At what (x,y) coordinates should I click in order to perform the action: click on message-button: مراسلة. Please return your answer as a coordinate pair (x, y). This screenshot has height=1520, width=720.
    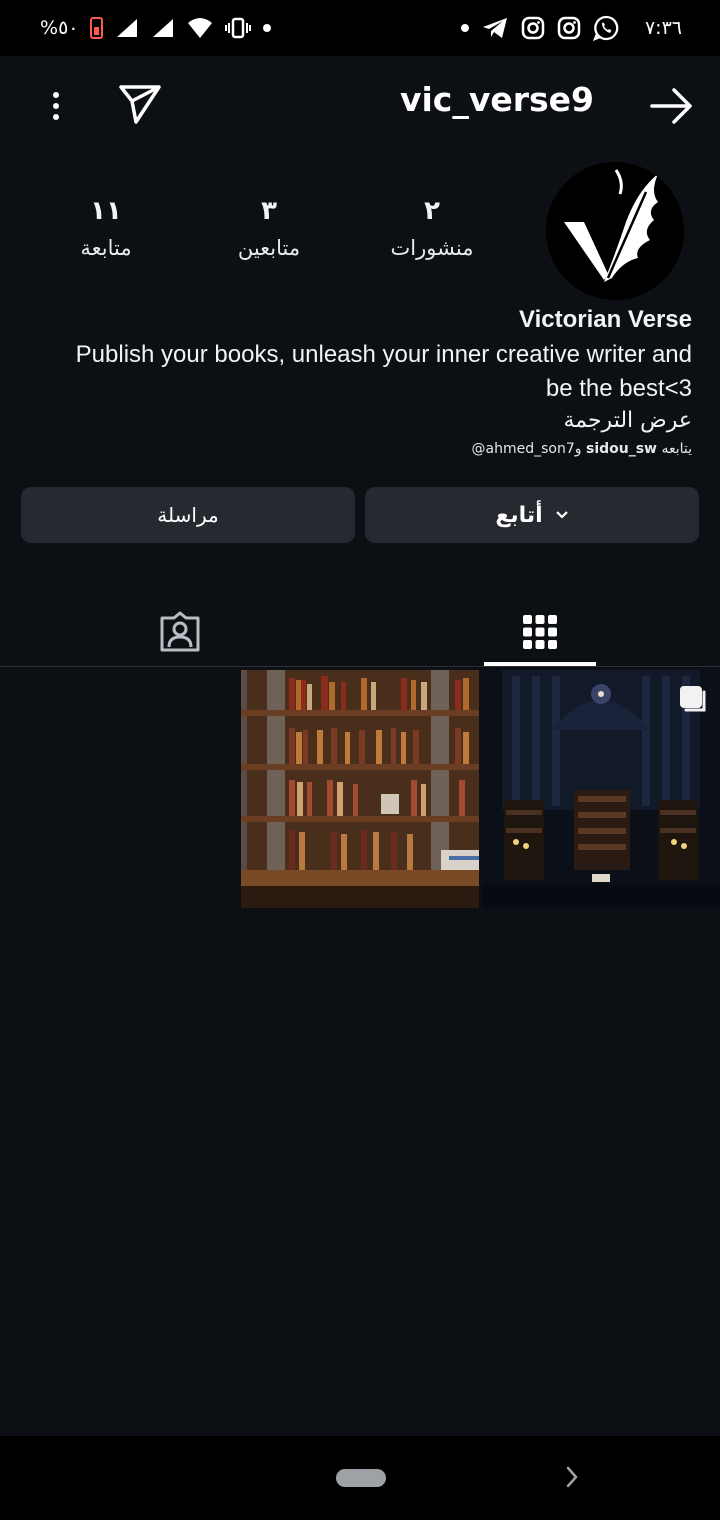
    Looking at the image, I should click on (188, 515).